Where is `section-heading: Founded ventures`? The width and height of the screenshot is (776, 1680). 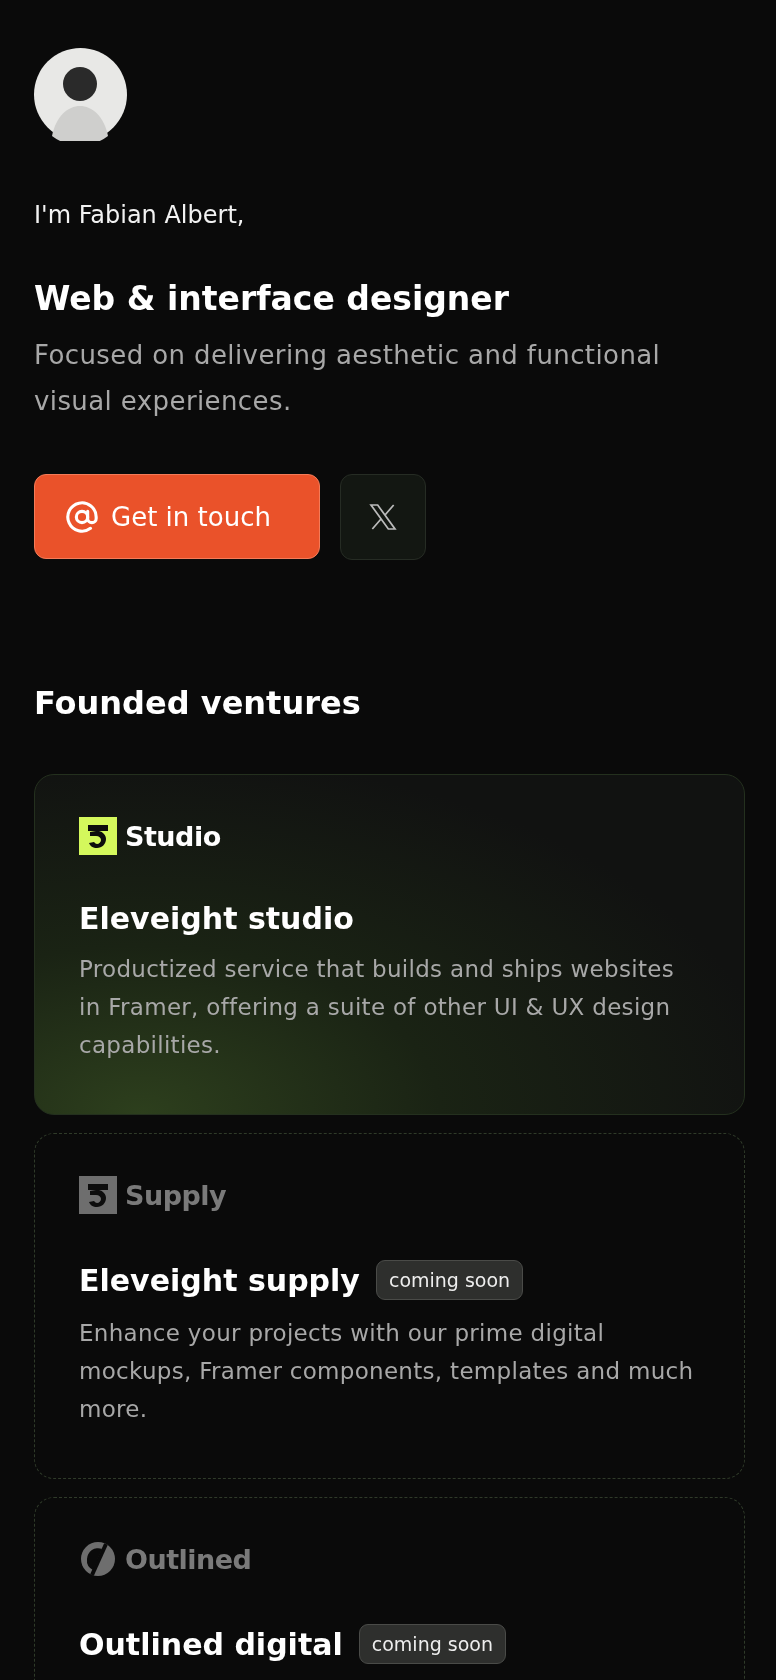
section-heading: Founded ventures is located at coordinates (198, 703).